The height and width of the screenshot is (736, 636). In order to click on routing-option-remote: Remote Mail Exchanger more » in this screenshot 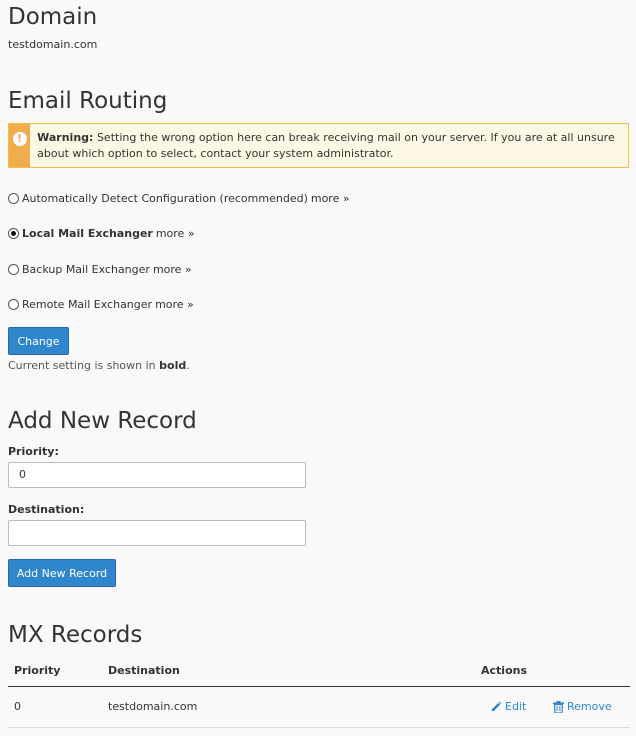, I will do `click(101, 304)`.